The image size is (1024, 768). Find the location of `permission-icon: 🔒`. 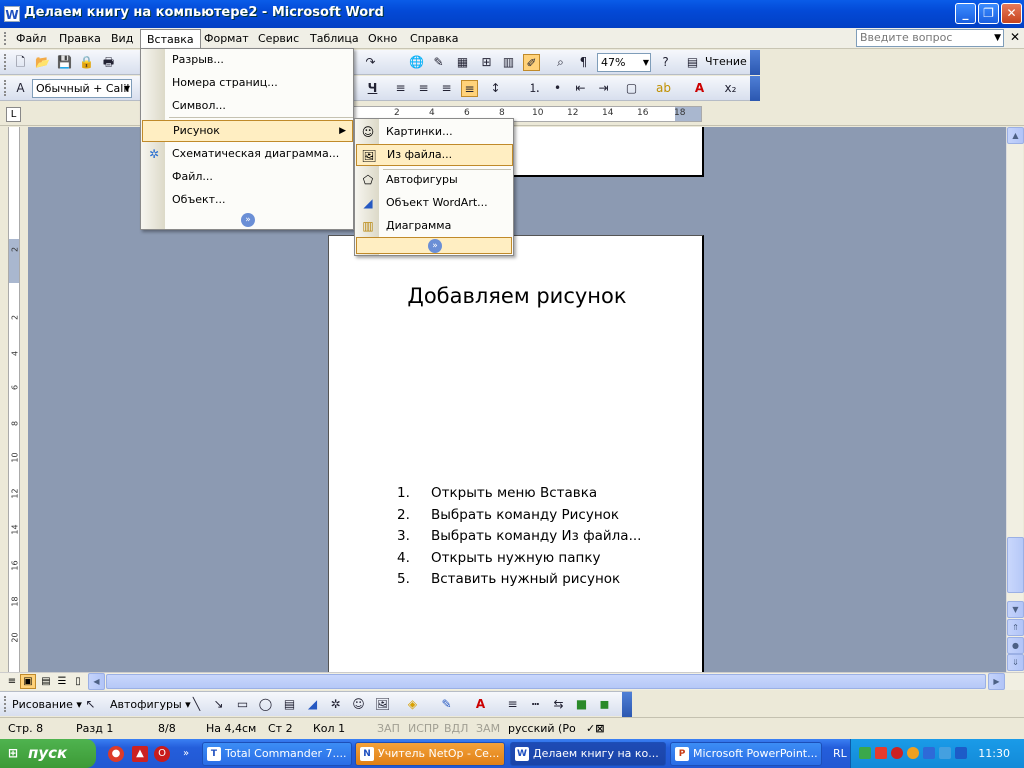

permission-icon: 🔒 is located at coordinates (86, 62).